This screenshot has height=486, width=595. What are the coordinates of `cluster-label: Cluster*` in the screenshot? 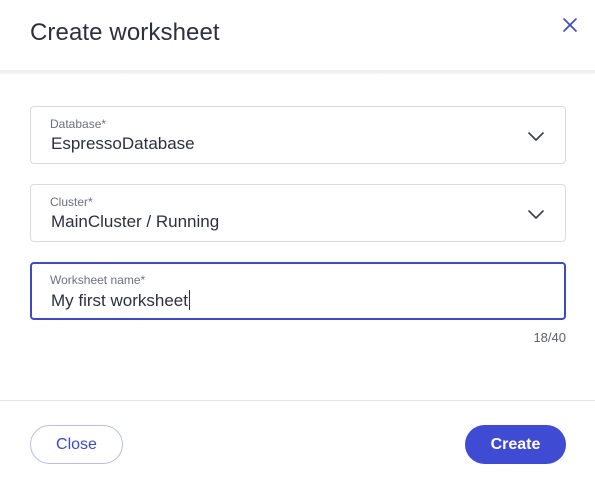 It's located at (71, 202).